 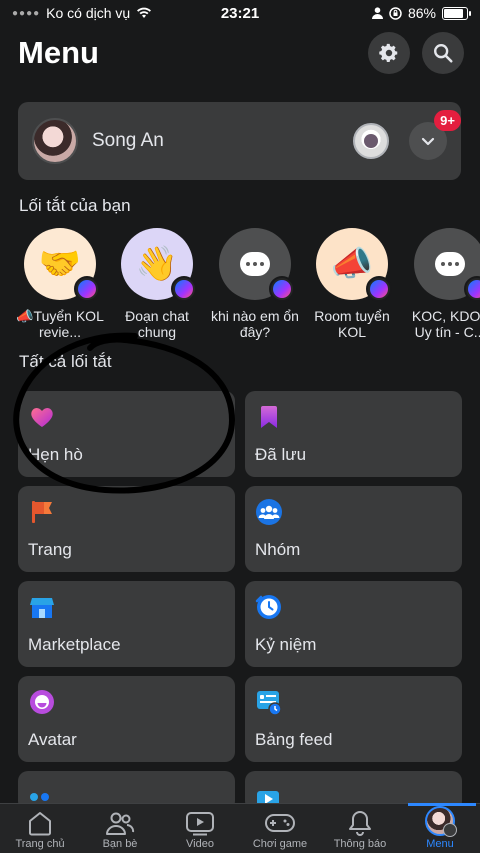 I want to click on search-button, so click(x=443, y=53).